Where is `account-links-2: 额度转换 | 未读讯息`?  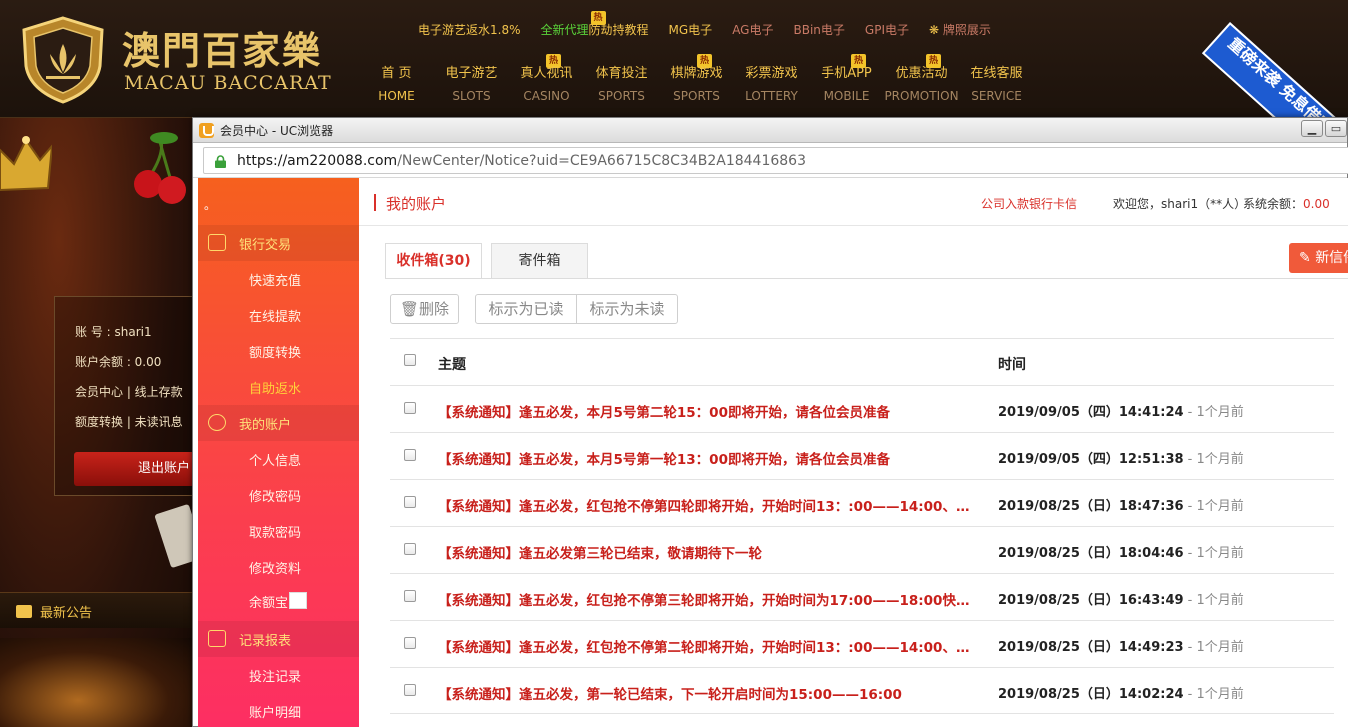 account-links-2: 额度转换 | 未读讯息 is located at coordinates (129, 421).